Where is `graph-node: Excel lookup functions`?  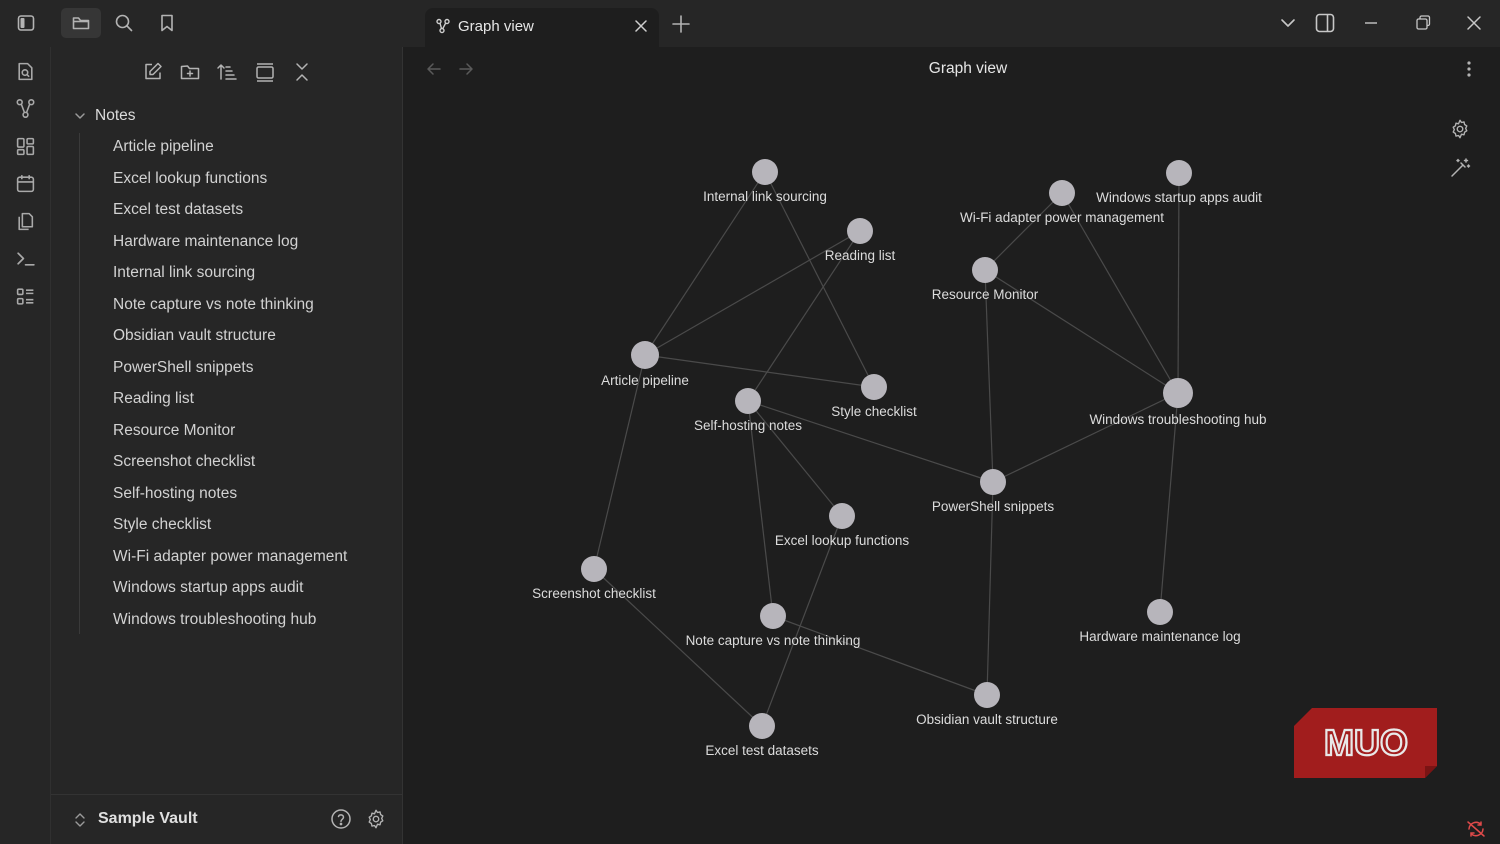
graph-node: Excel lookup functions is located at coordinates (842, 525).